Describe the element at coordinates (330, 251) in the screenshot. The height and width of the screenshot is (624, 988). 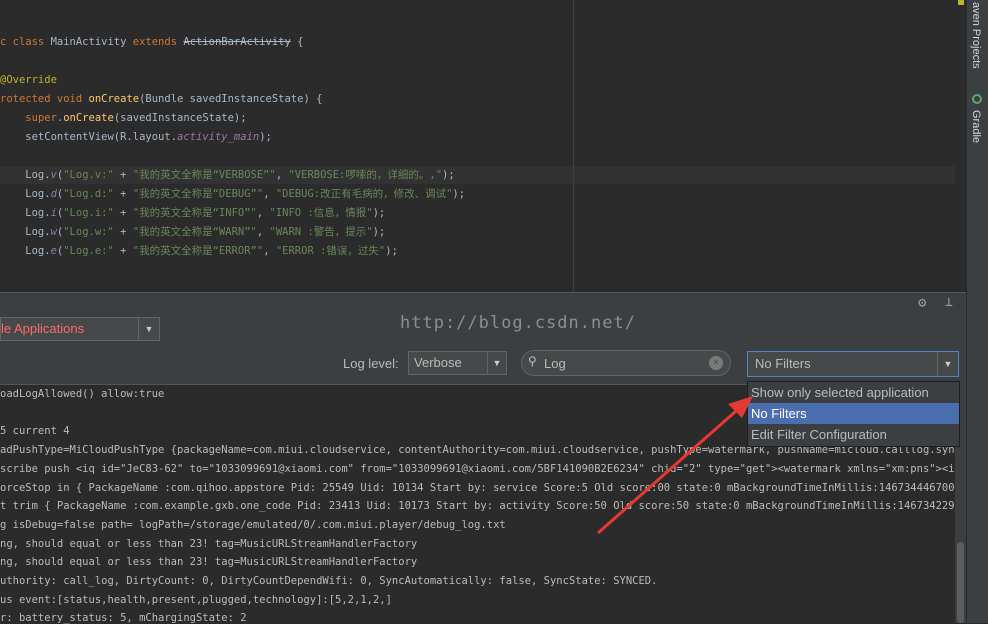
I see `code-token: "ERROR :错误，过失"` at that location.